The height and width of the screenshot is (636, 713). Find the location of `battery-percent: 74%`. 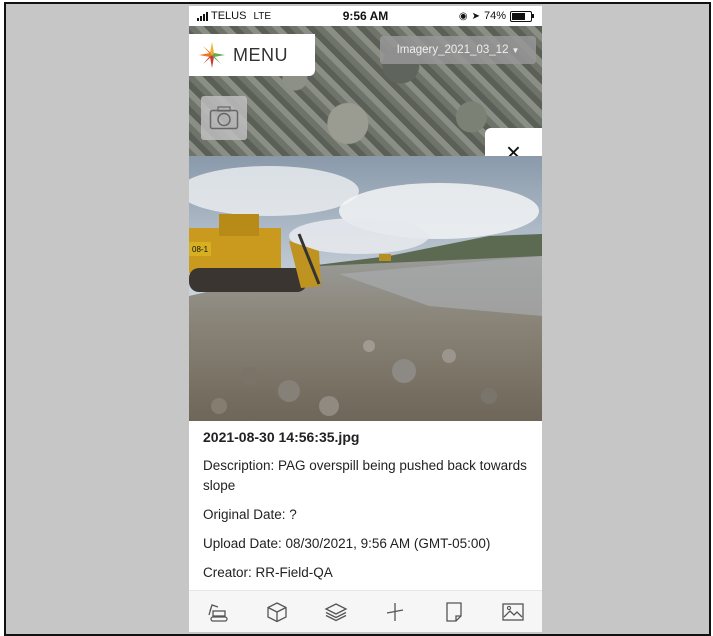

battery-percent: 74% is located at coordinates (494, 16).